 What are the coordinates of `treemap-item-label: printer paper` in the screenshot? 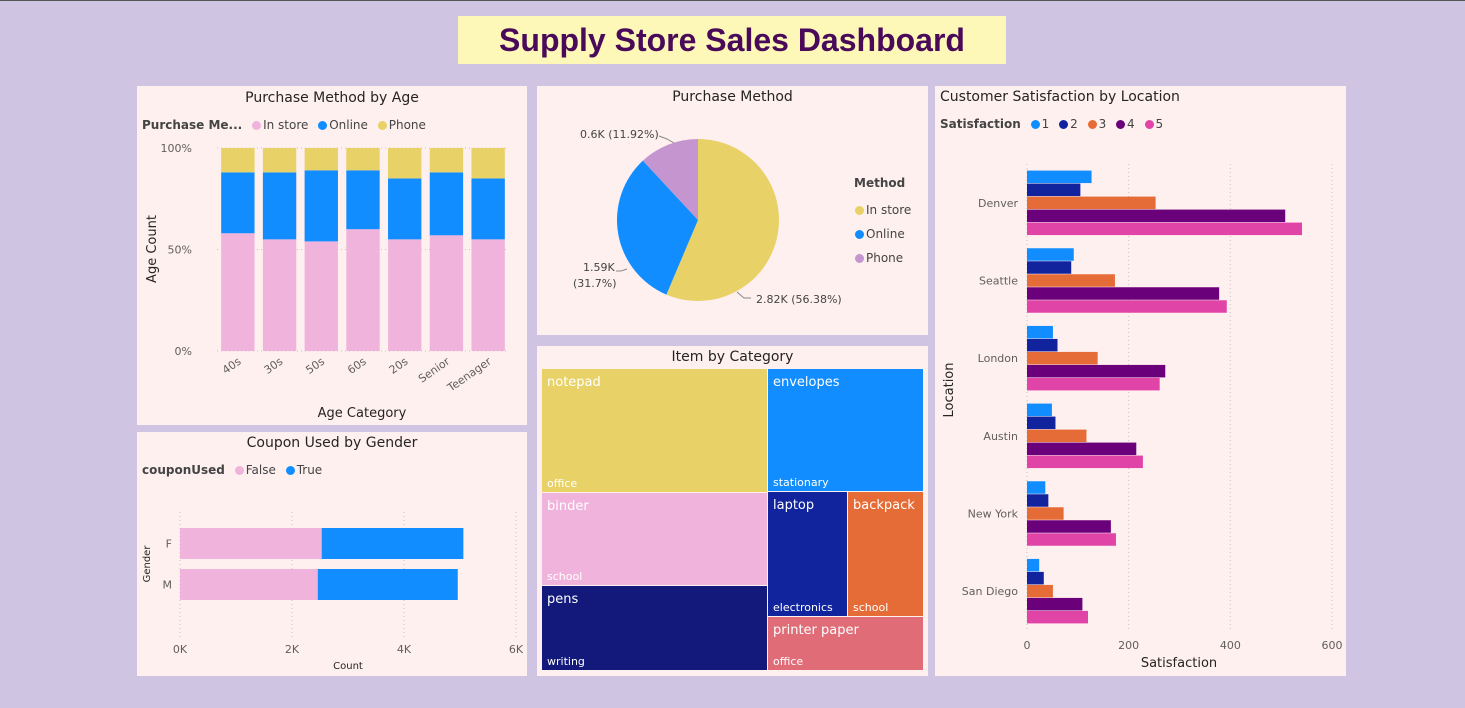 It's located at (816, 630).